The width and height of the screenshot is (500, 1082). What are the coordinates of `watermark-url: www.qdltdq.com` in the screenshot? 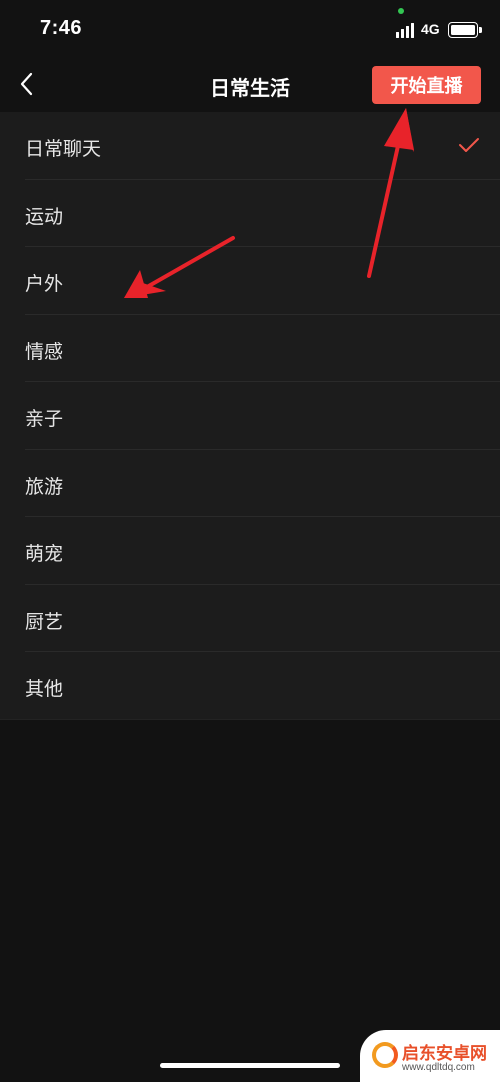 It's located at (438, 1067).